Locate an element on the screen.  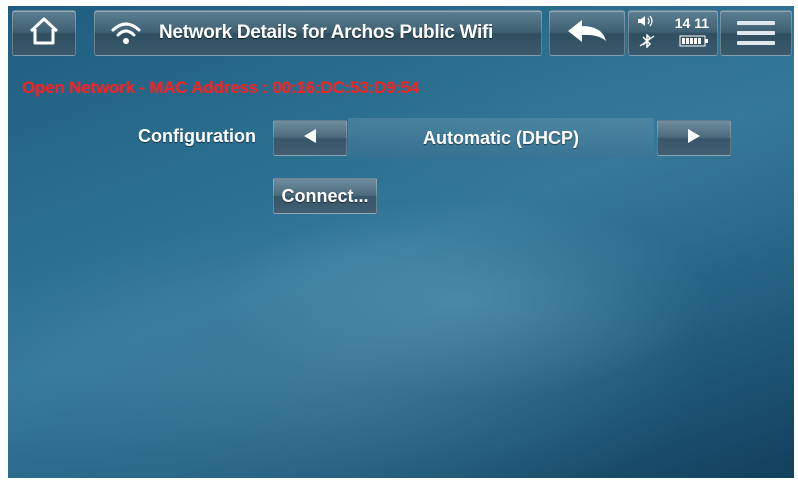
volume-icon is located at coordinates (646, 23).